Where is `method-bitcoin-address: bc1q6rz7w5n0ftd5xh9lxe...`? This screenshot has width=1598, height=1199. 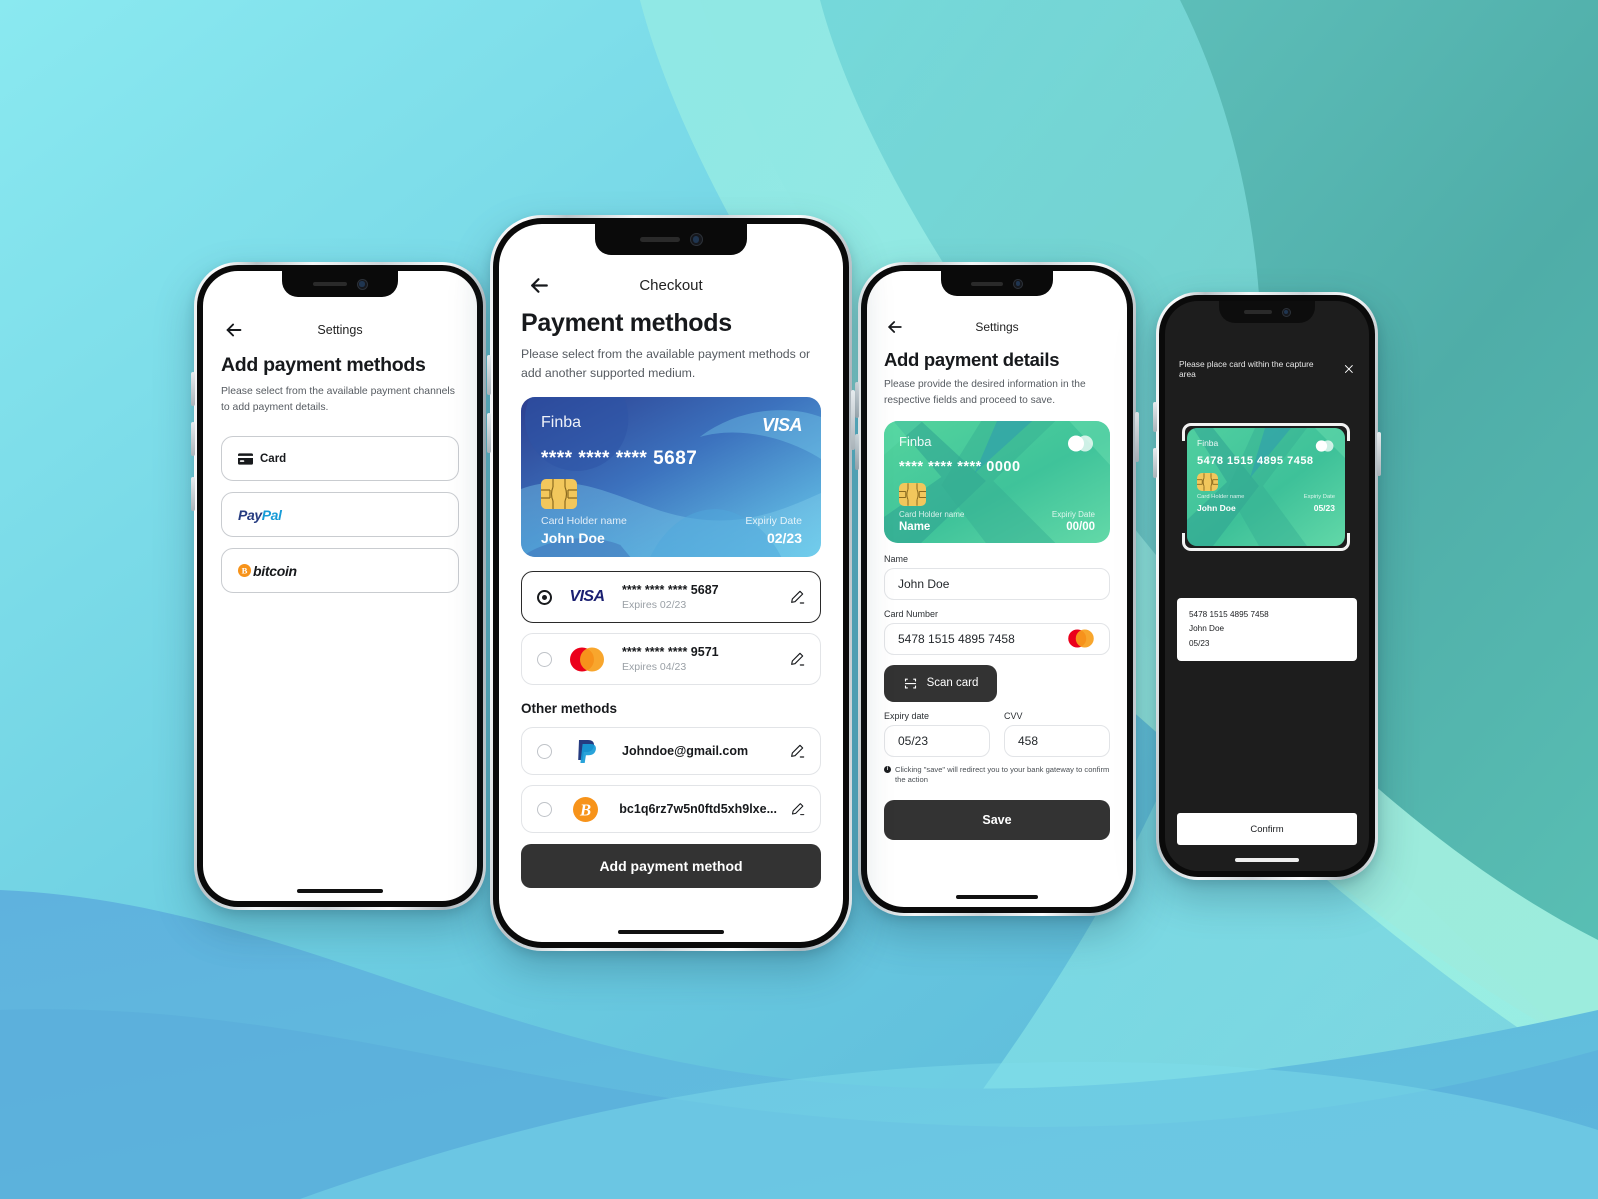 method-bitcoin-address: bc1q6rz7w5n0ftd5xh9lxe... is located at coordinates (698, 809).